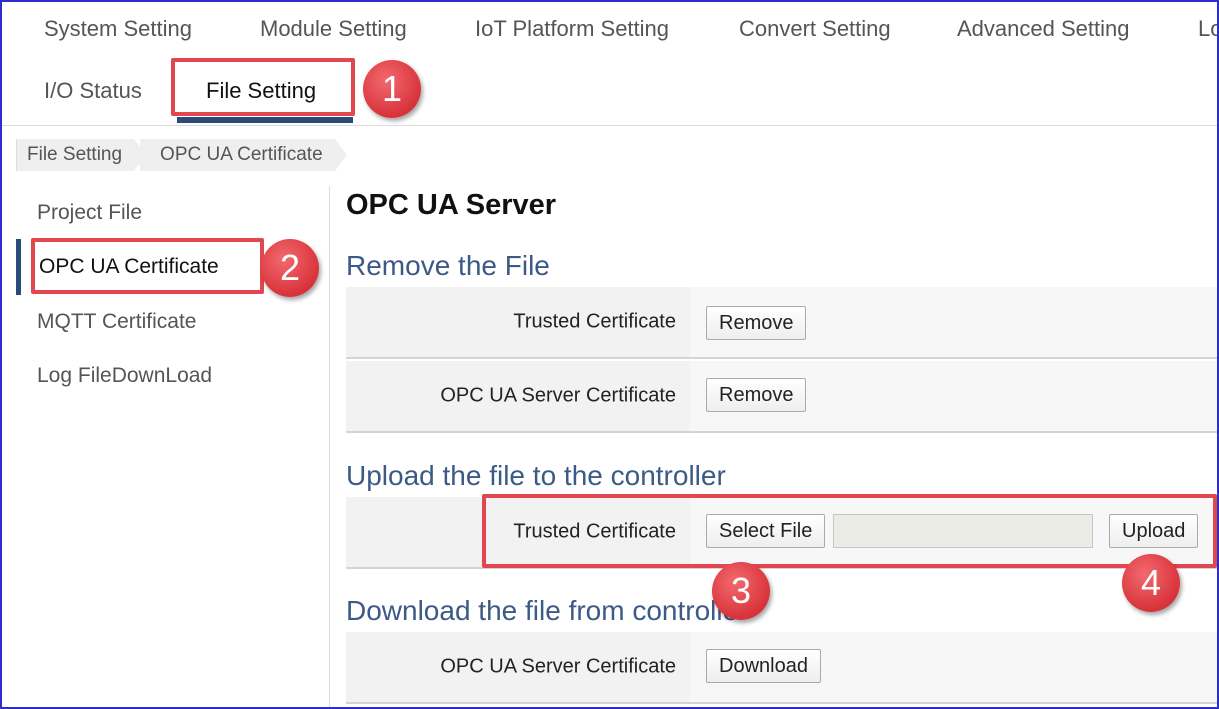 This screenshot has width=1219, height=709. What do you see at coordinates (448, 265) in the screenshot?
I see `section-title-remove: Remove the File` at bounding box center [448, 265].